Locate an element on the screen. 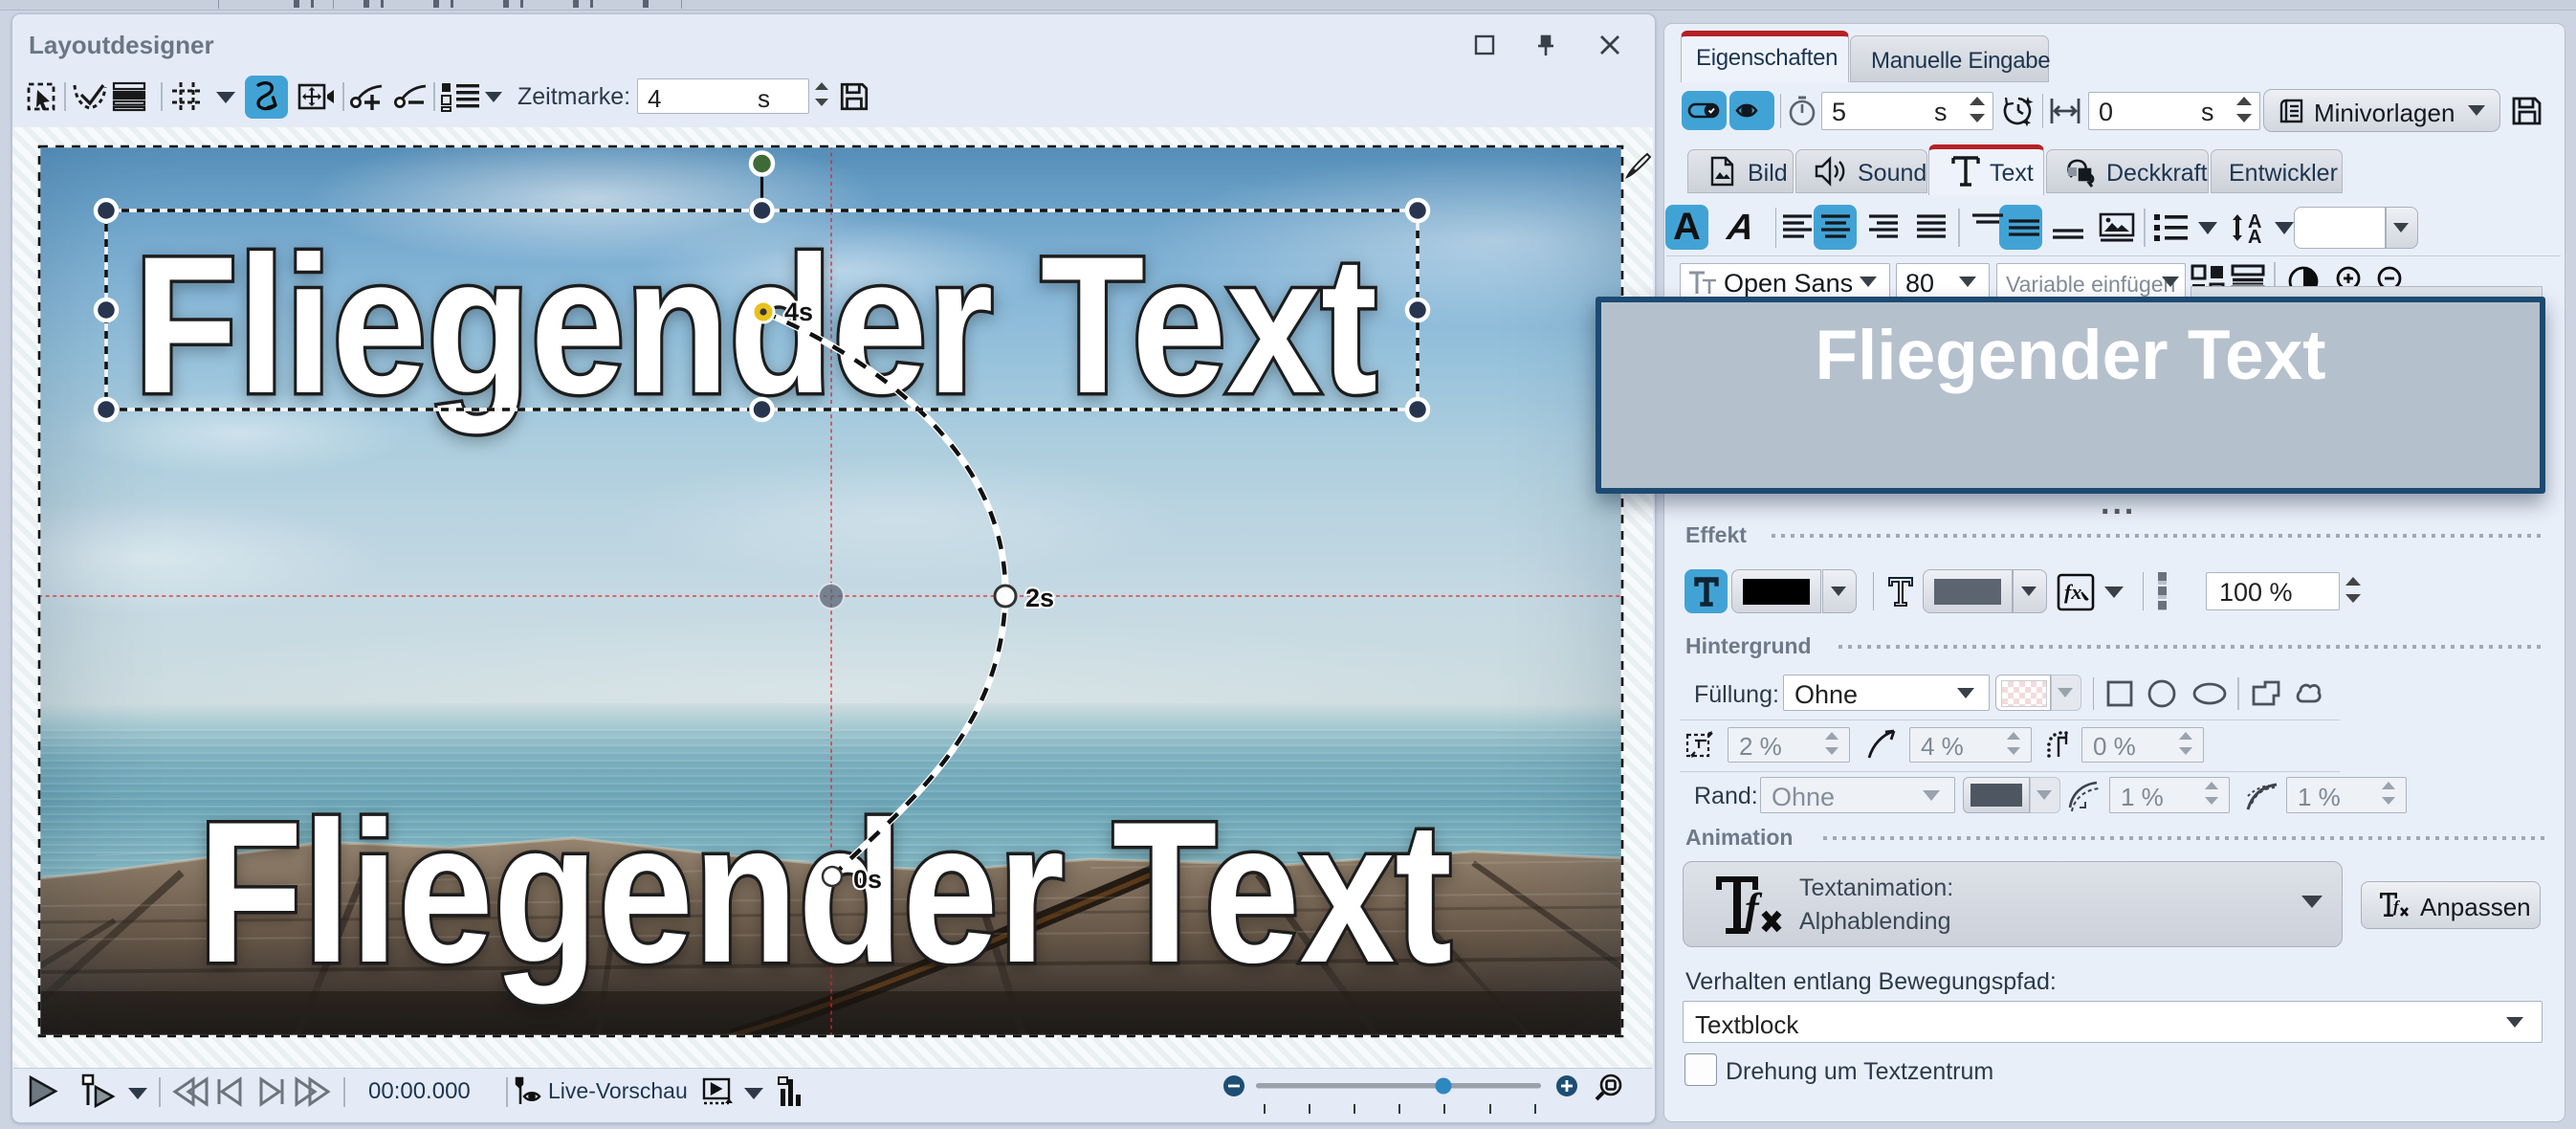  svg-text: Fliegender Text is located at coordinates (825, 892).